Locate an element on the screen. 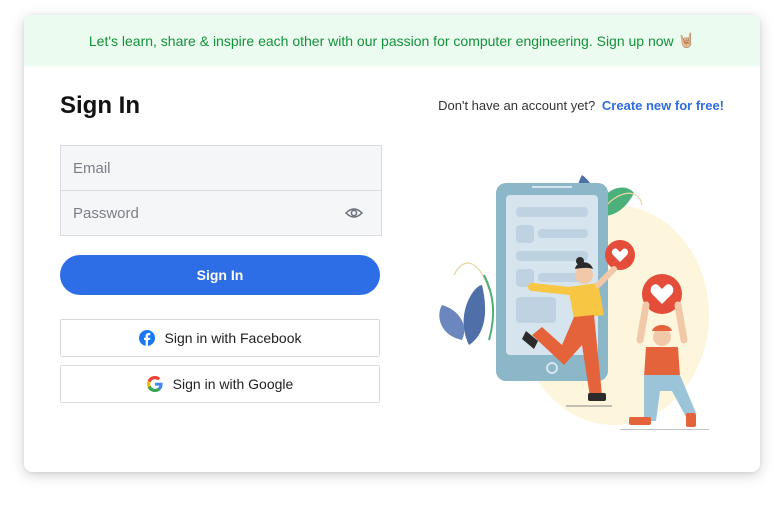 This screenshot has width=784, height=505. password-field is located at coordinates (221, 213).